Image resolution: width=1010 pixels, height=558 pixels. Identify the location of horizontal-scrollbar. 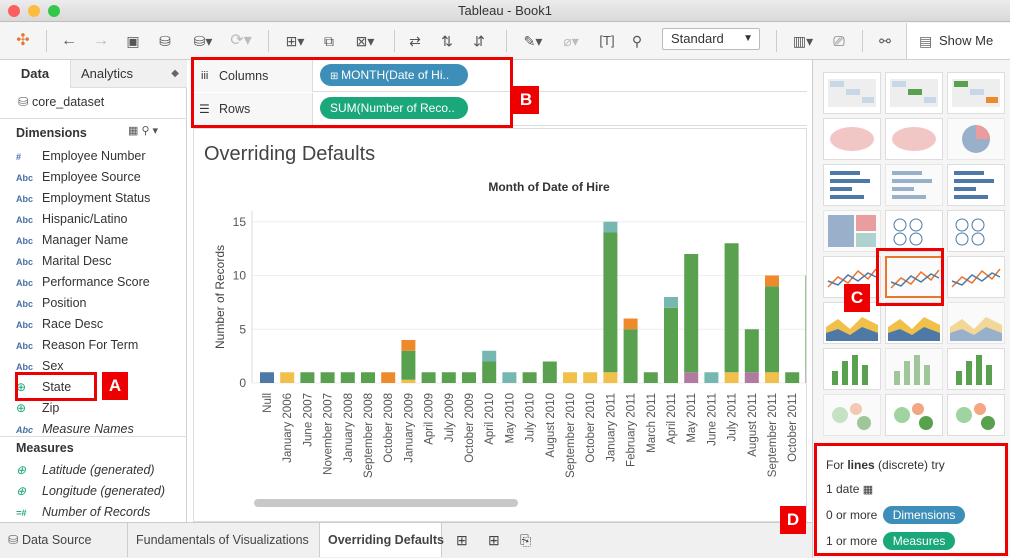
(386, 503).